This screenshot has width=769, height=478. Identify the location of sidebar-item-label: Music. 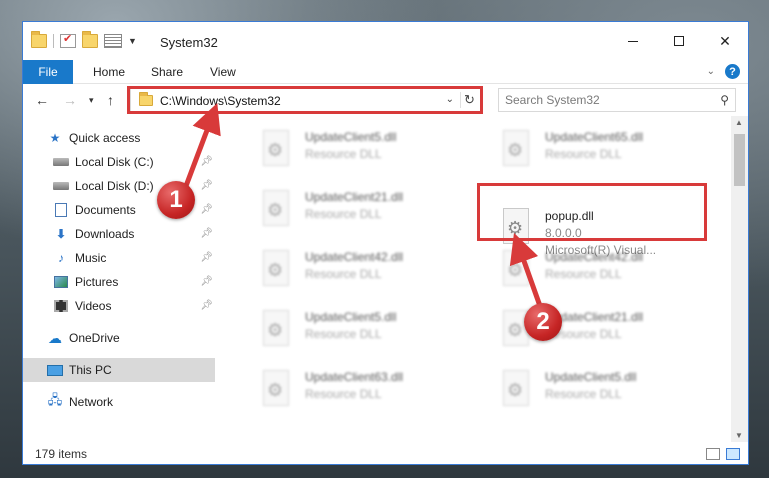
(91, 258).